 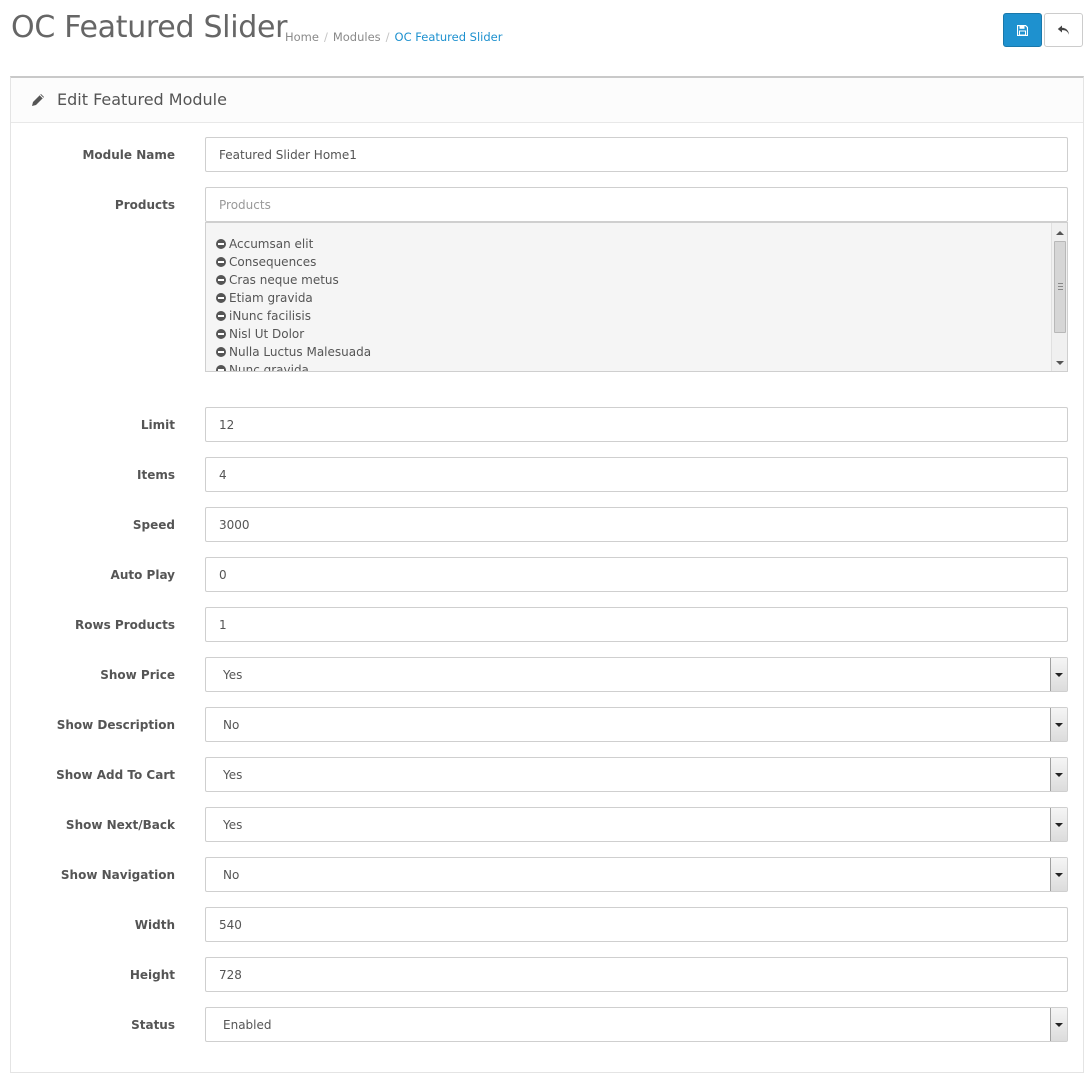 What do you see at coordinates (636, 424) in the screenshot?
I see `limit-input` at bounding box center [636, 424].